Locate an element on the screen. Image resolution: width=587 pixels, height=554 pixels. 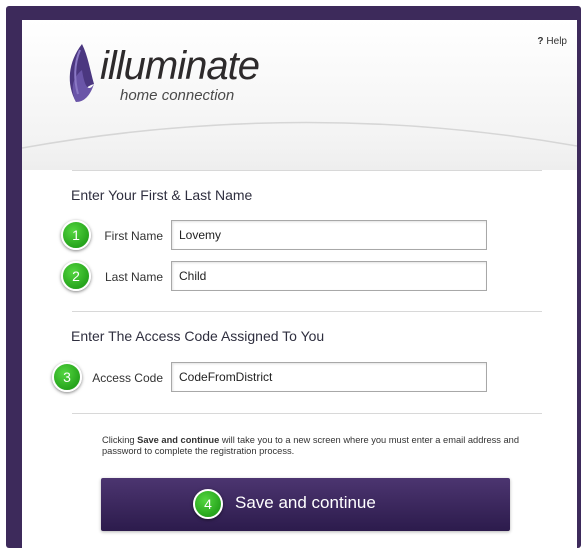
notice-emphasis: Save and continue is located at coordinates (178, 440).